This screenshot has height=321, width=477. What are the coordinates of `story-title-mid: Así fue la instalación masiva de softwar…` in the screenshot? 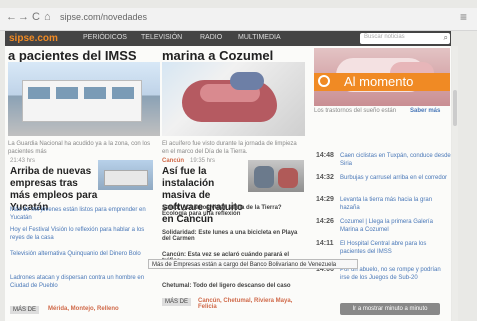 It's located at (205, 196).